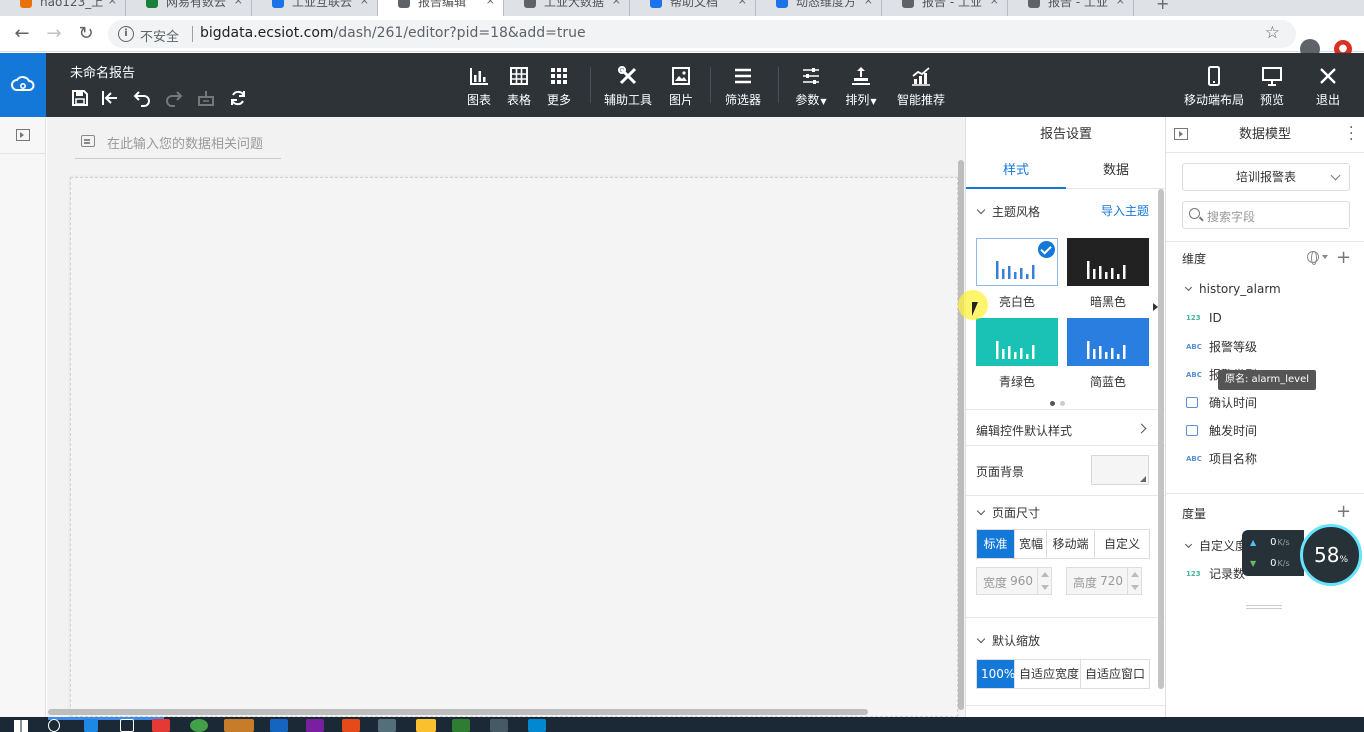 This screenshot has height=732, width=1364. What do you see at coordinates (1343, 512) in the screenshot?
I see `add-measure-icon: +` at bounding box center [1343, 512].